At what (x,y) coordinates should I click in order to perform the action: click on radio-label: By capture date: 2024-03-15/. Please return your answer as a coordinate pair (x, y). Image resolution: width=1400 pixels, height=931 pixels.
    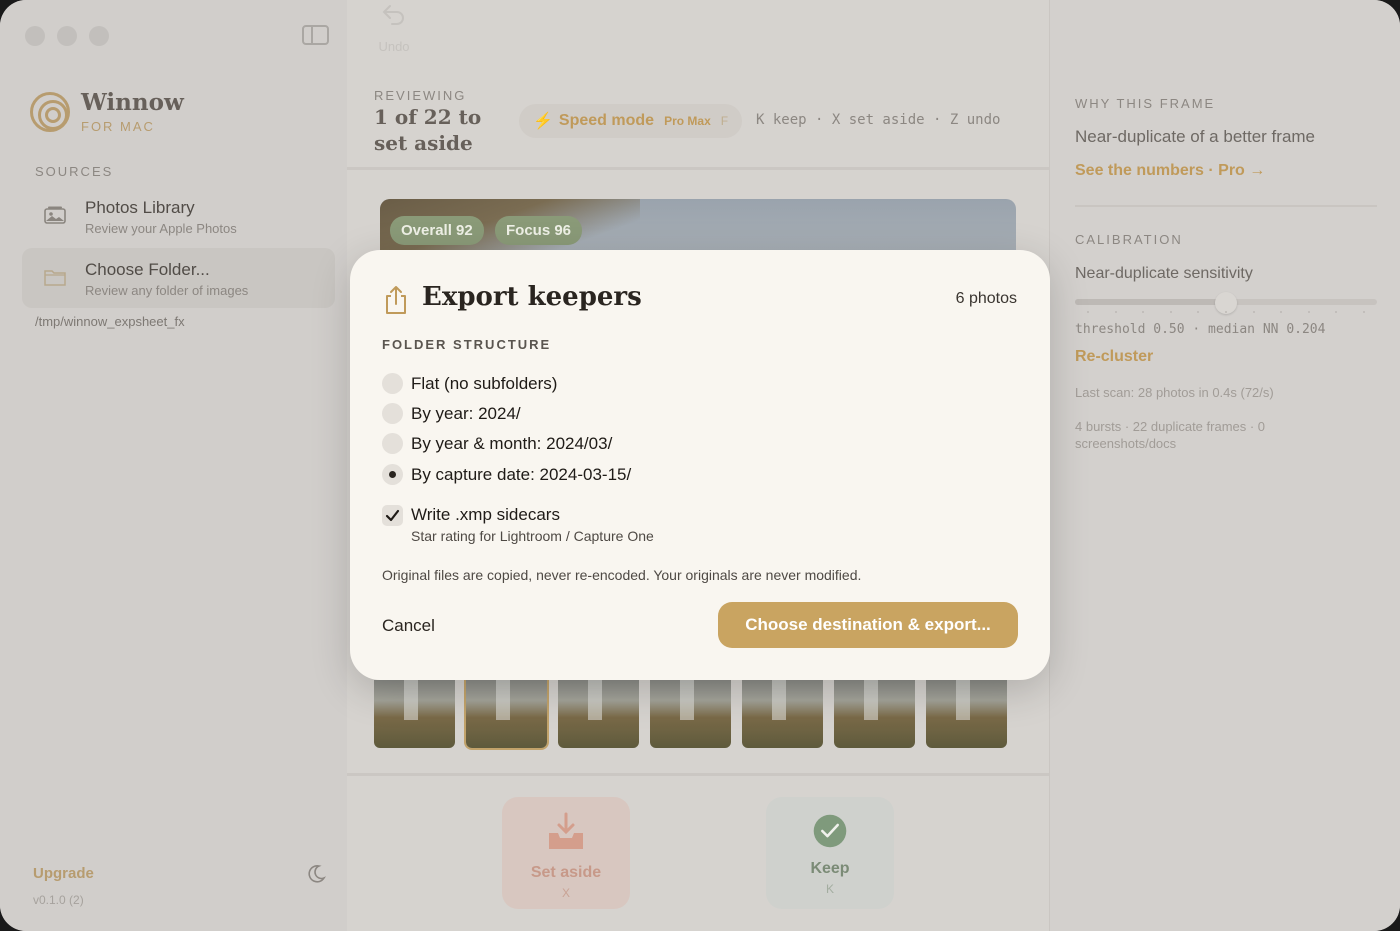
    Looking at the image, I should click on (521, 474).